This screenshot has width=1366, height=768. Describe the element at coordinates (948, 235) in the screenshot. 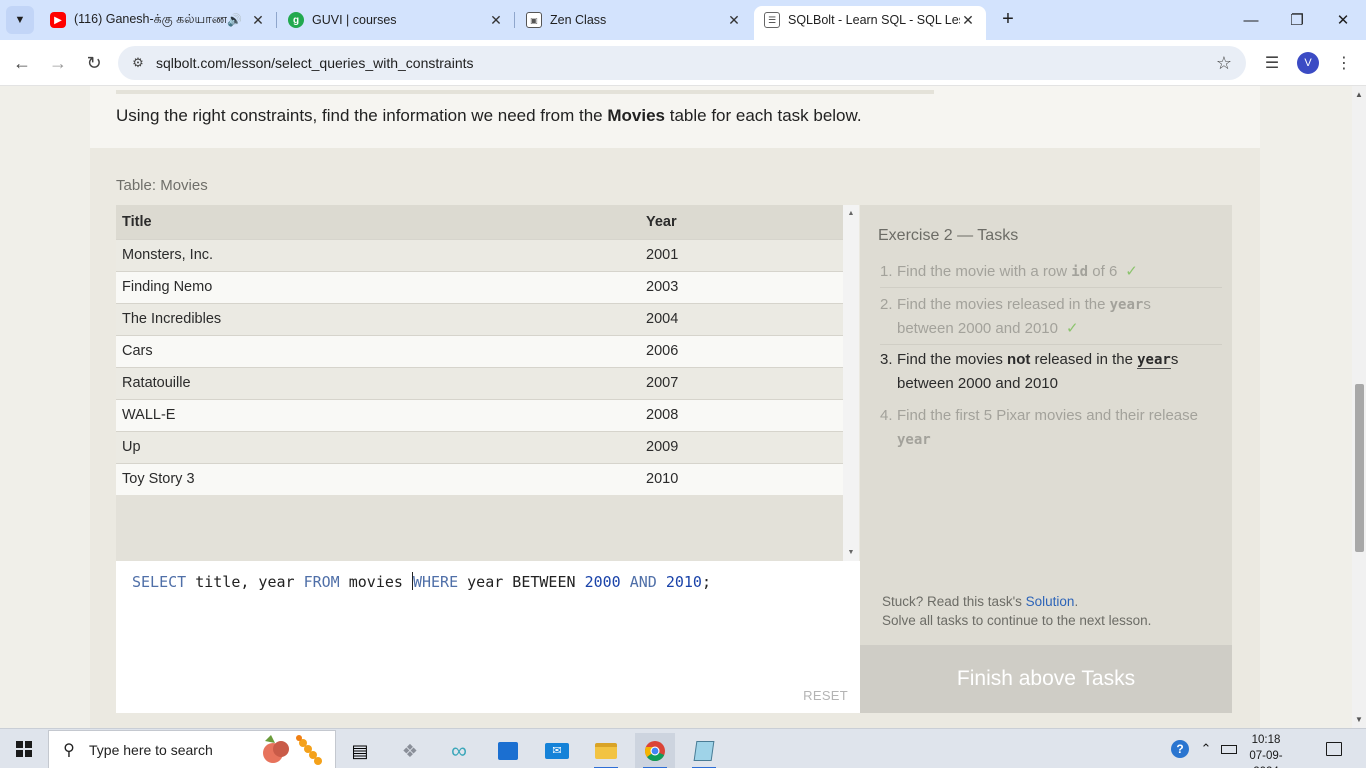

I see `tasks-heading: Exercise 2 — Tasks` at that location.